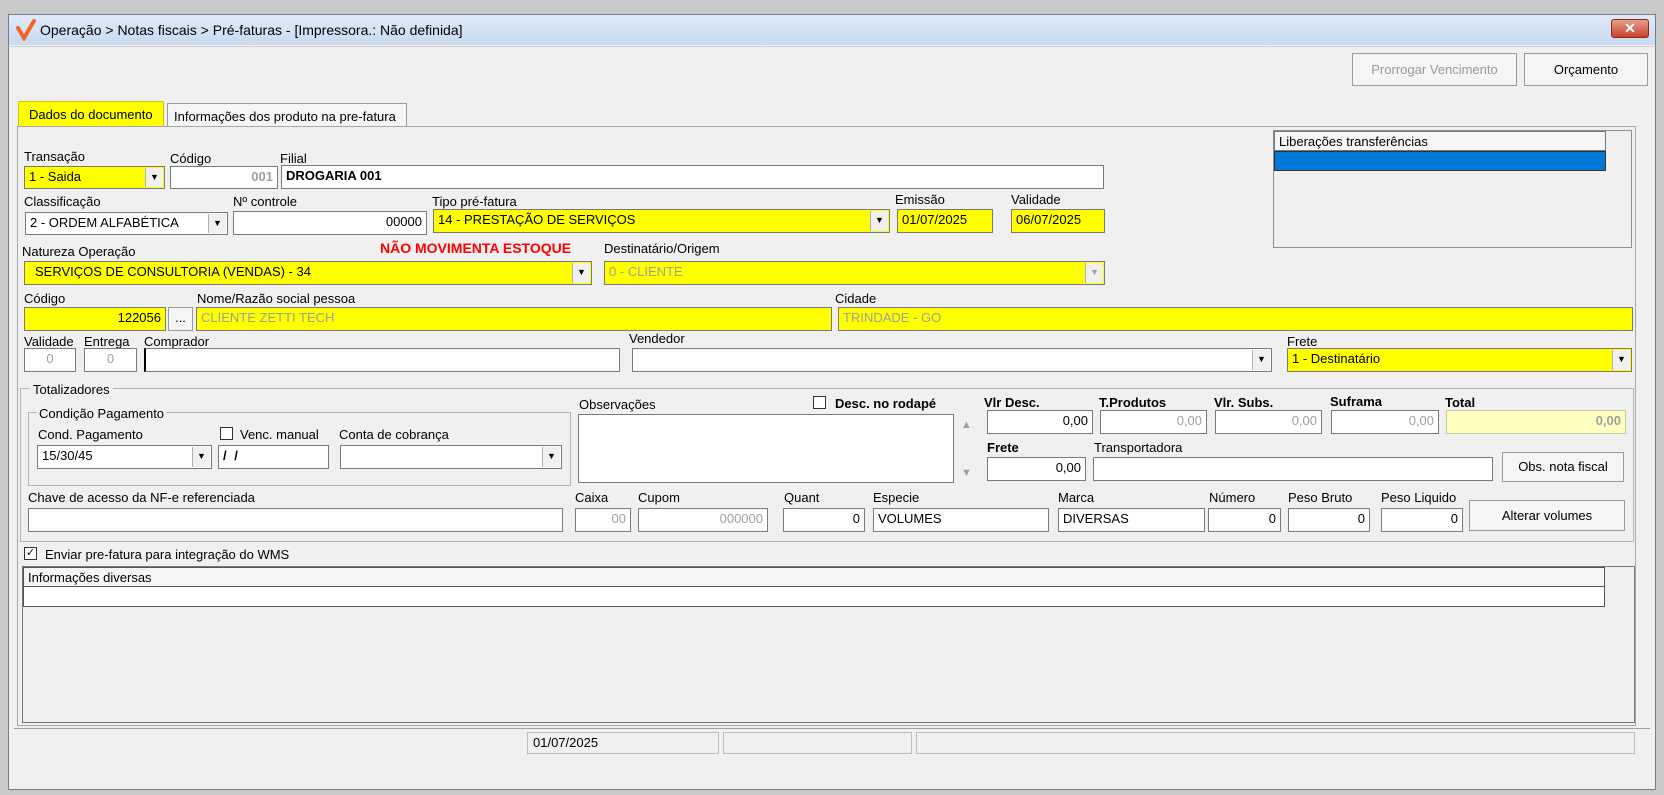  Describe the element at coordinates (1036, 199) in the screenshot. I see `validade-label: Validade` at that location.